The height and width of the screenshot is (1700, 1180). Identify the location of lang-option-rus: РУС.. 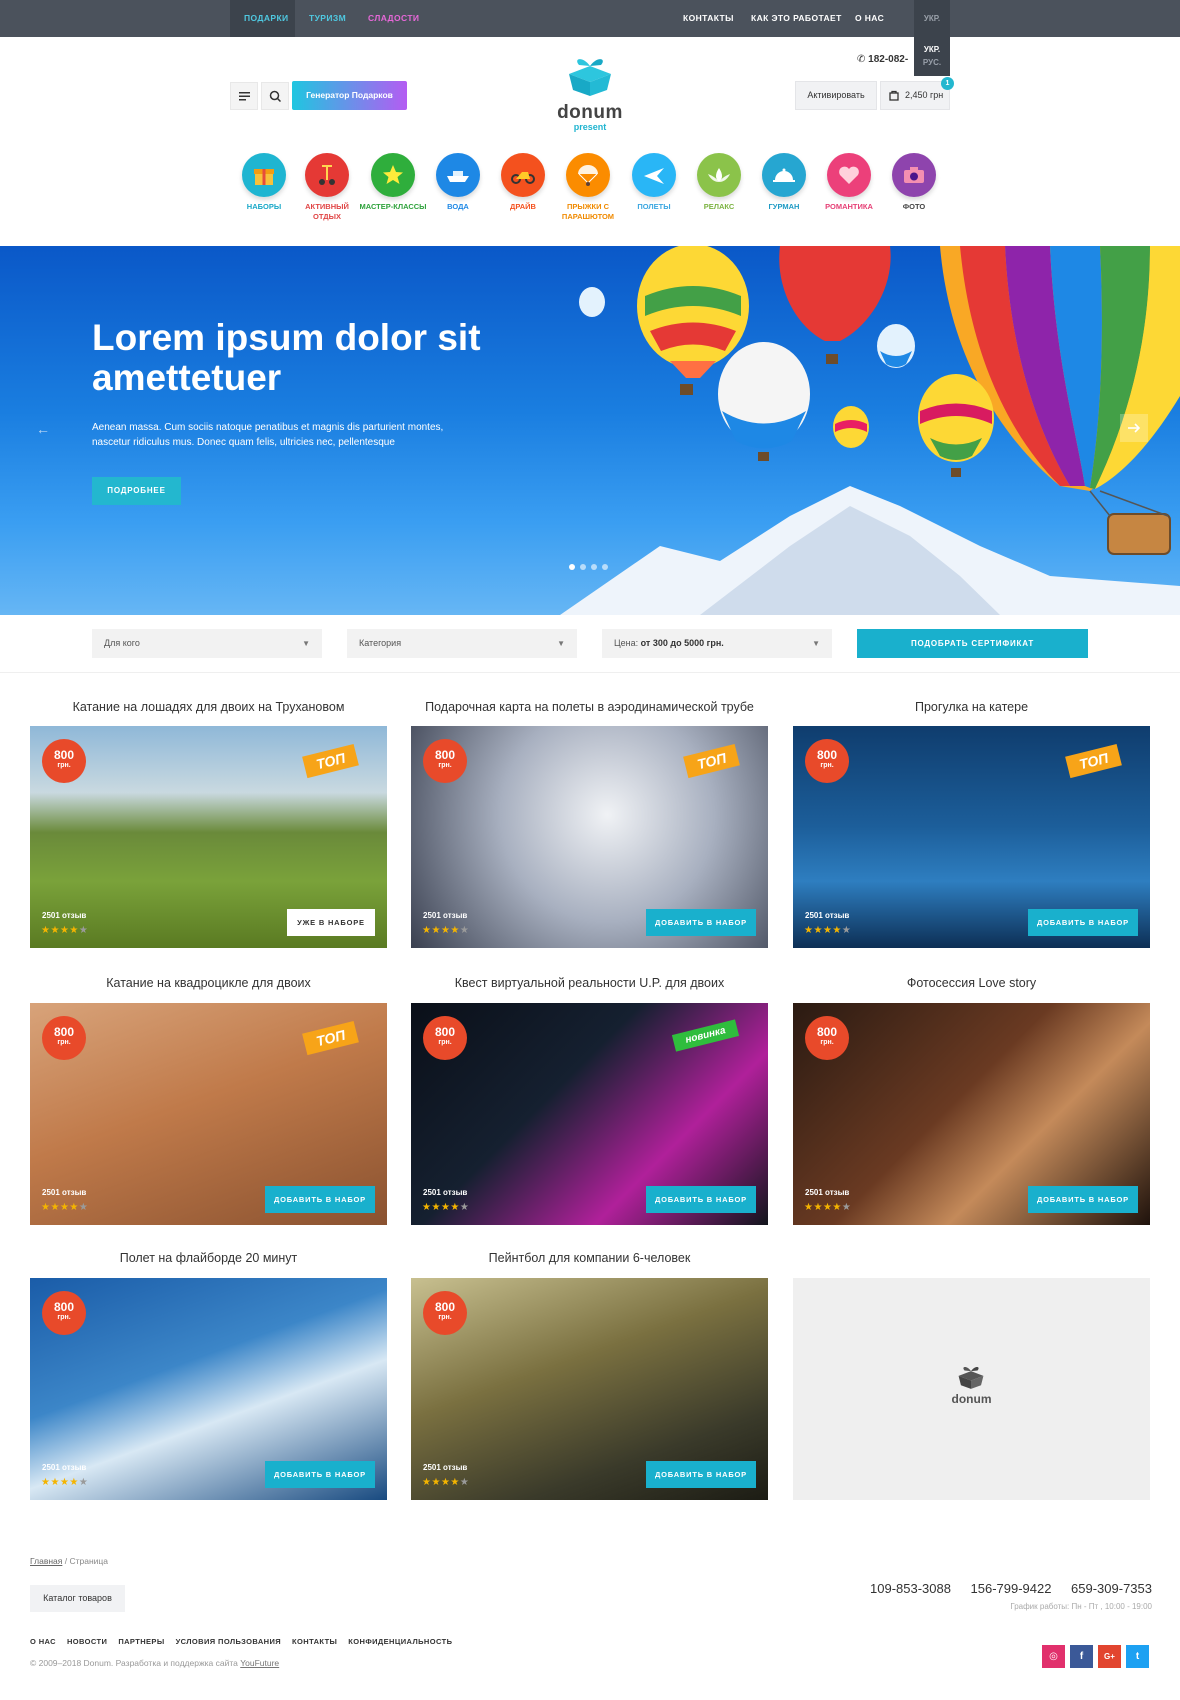
(932, 62).